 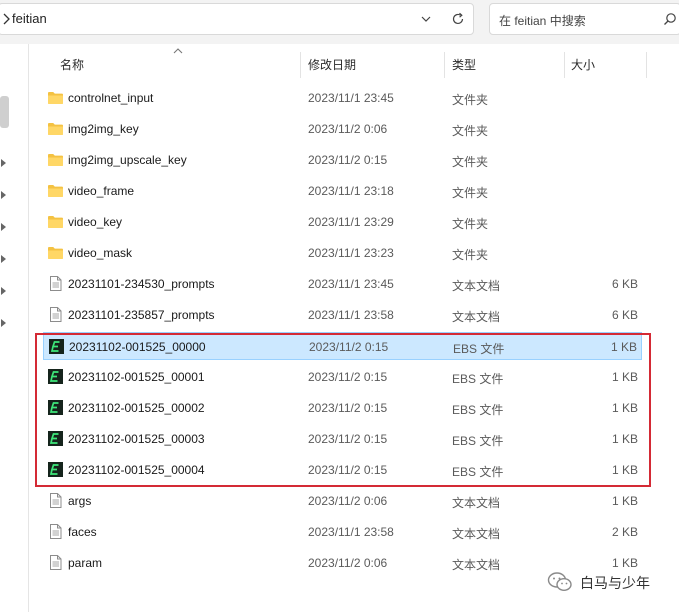 I want to click on search-box: 在 feitian 中搜索, so click(x=584, y=19).